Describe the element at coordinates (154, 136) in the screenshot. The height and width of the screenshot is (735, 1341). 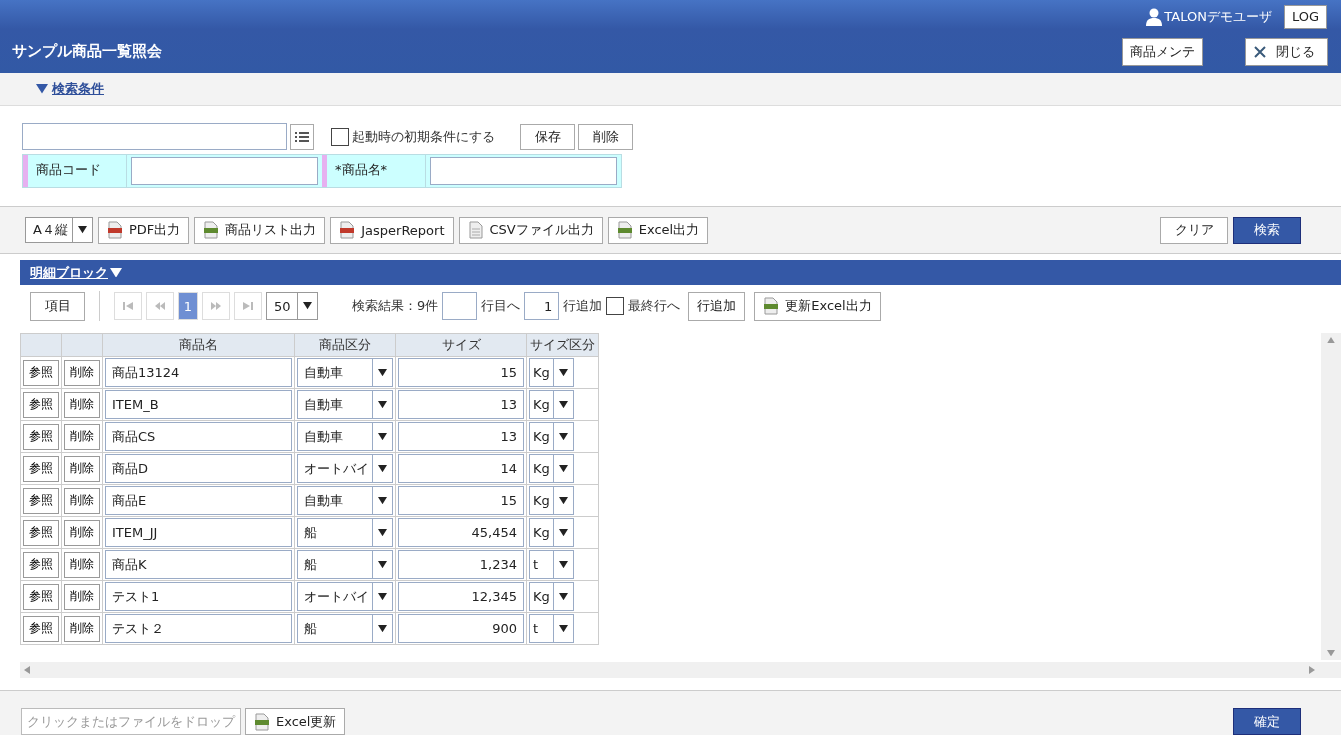
I see `preset-field` at that location.